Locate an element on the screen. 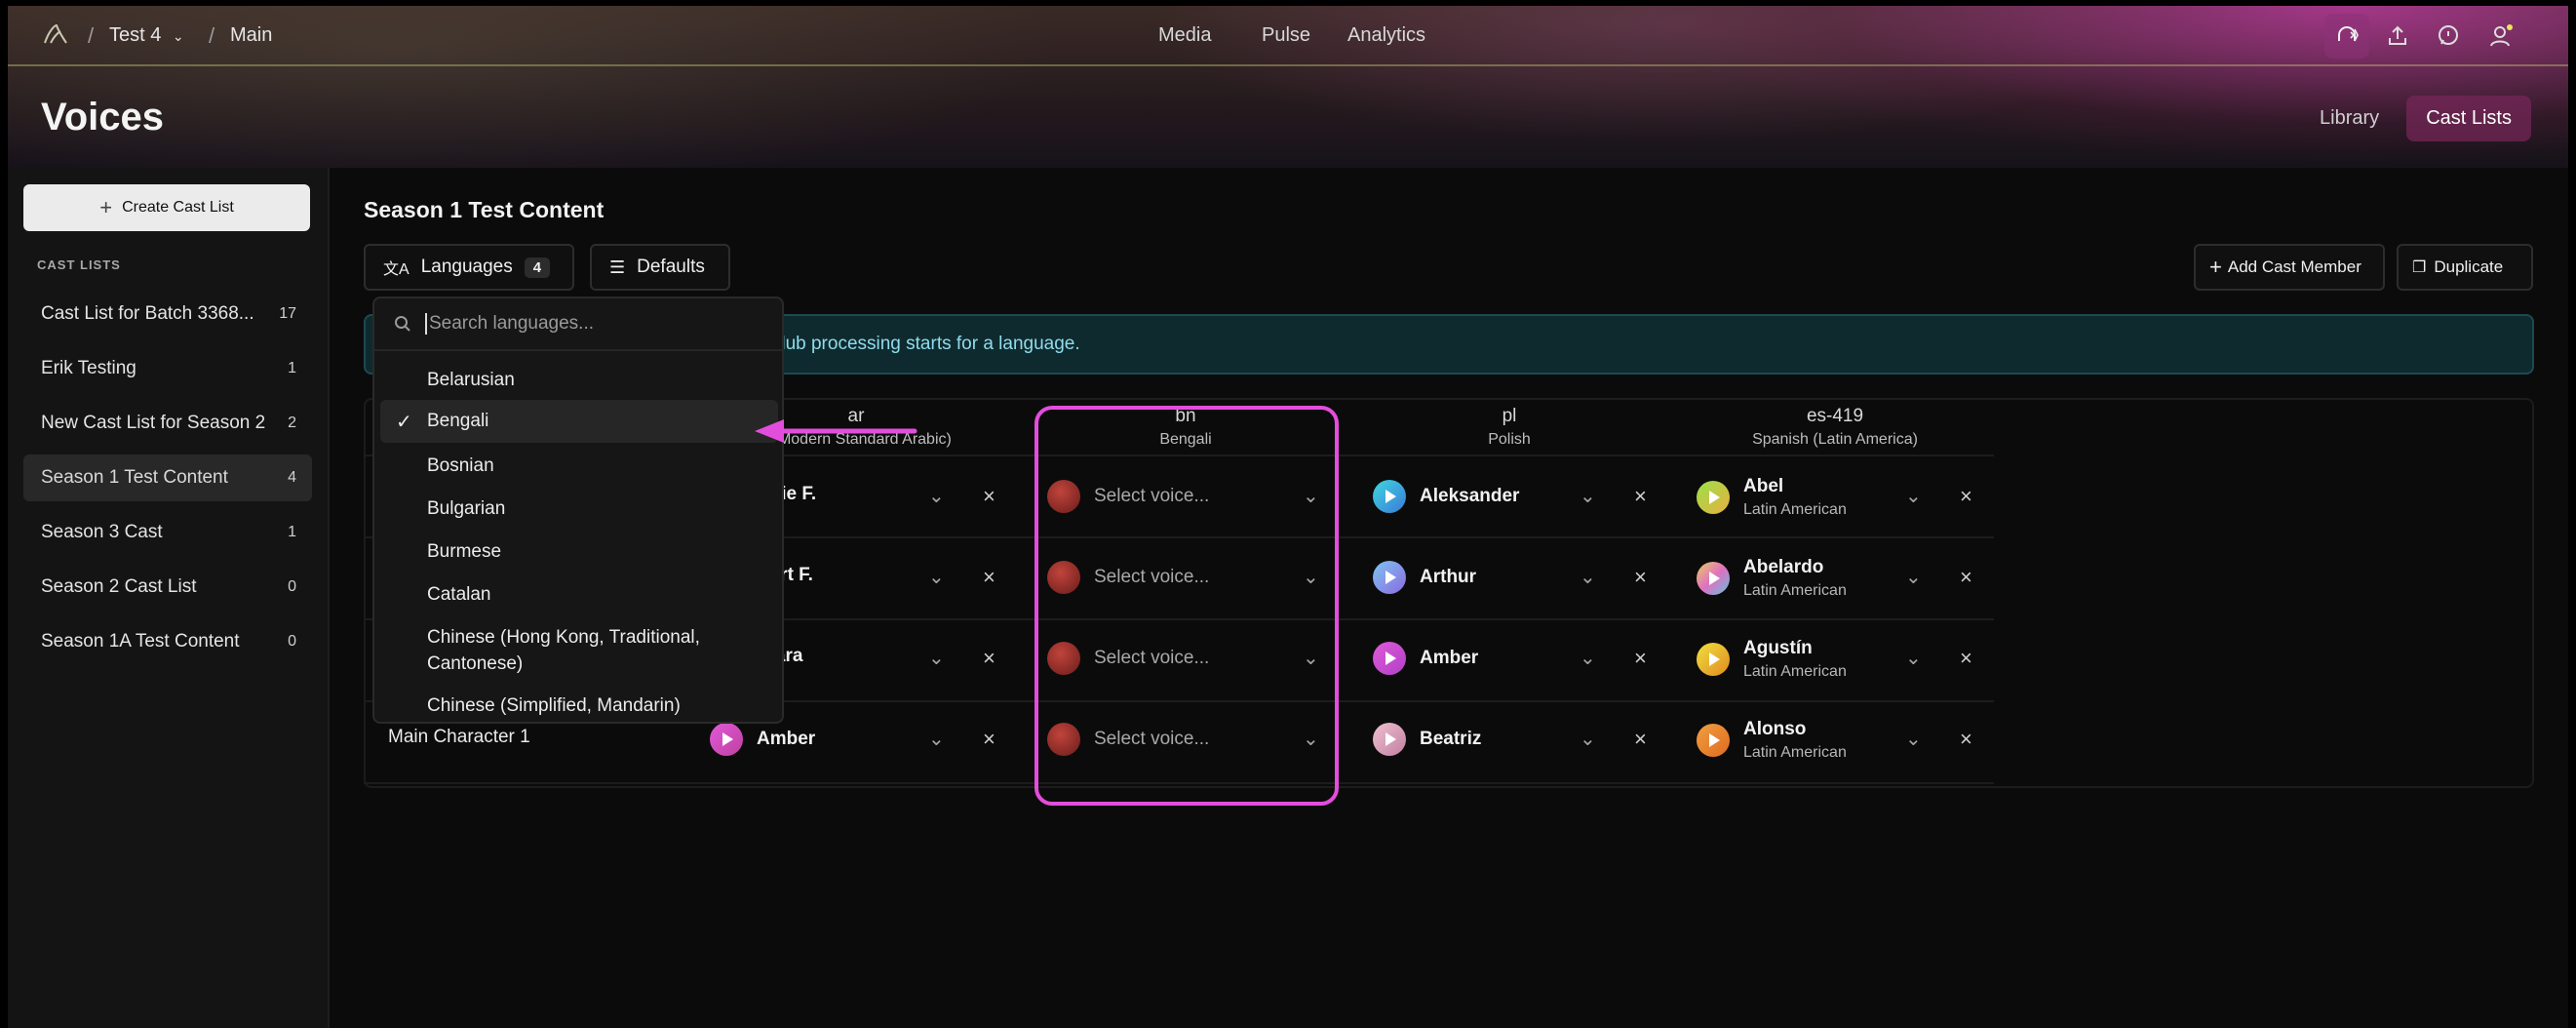 This screenshot has width=2576, height=1028. sidebar-item-erik-testing: Erik Testing 1 is located at coordinates (167, 368).